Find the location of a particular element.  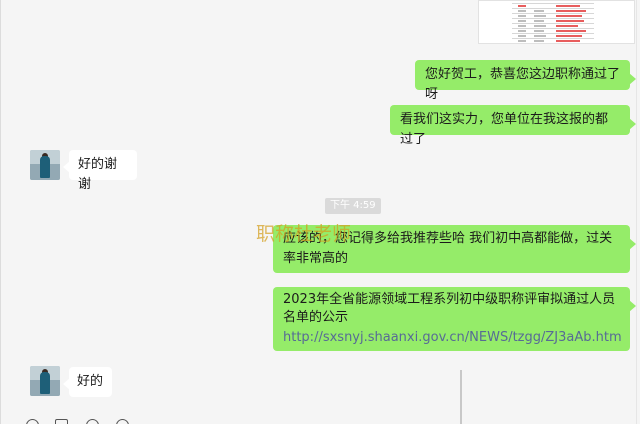

message-bubble-outgoing: 您好贺工，恭喜您这边职称通过了呀 is located at coordinates (525, 81).